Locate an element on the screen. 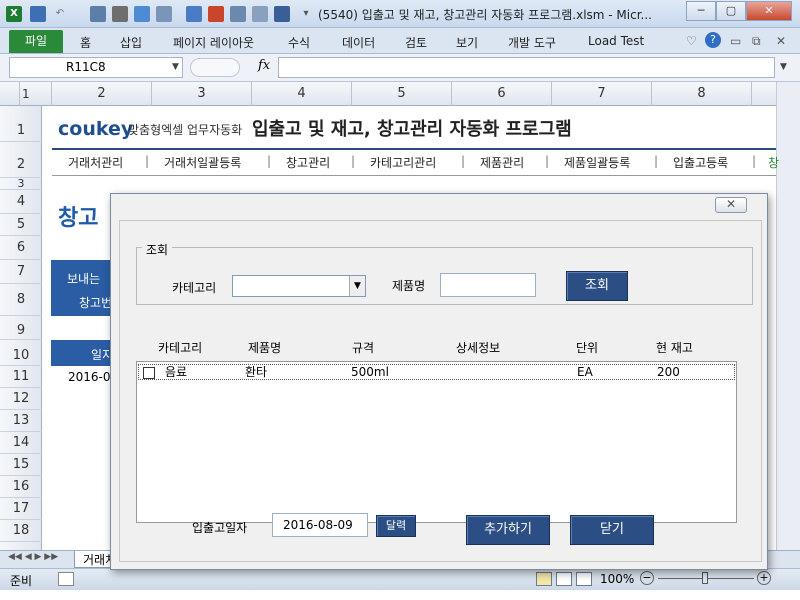  column-1: 1 is located at coordinates (36, 94).